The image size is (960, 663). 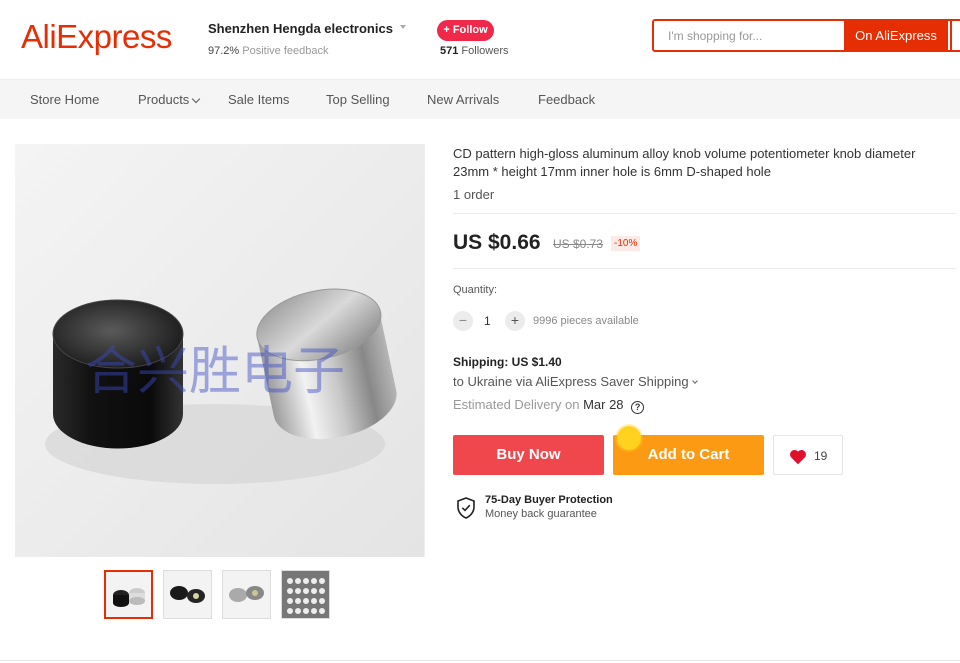 What do you see at coordinates (629, 438) in the screenshot?
I see `coin-icon` at bounding box center [629, 438].